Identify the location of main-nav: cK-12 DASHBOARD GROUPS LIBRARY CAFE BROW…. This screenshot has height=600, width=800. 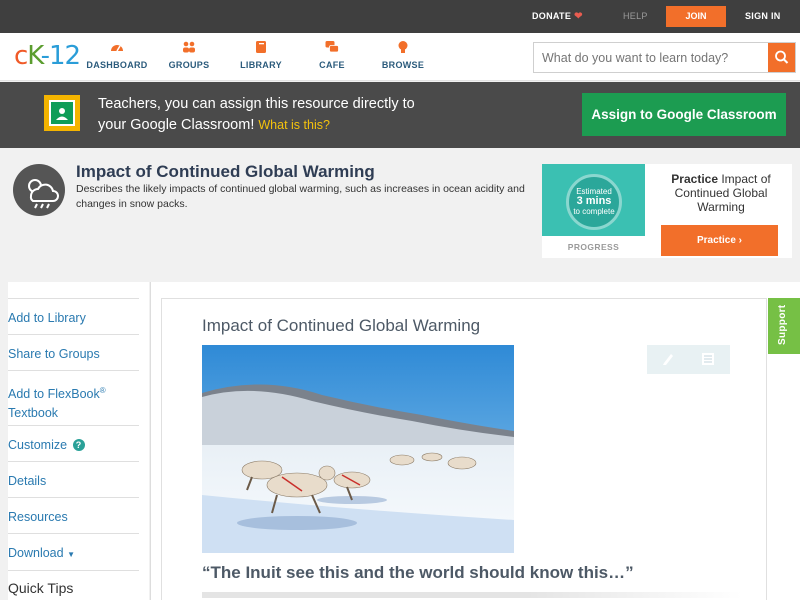
(400, 57).